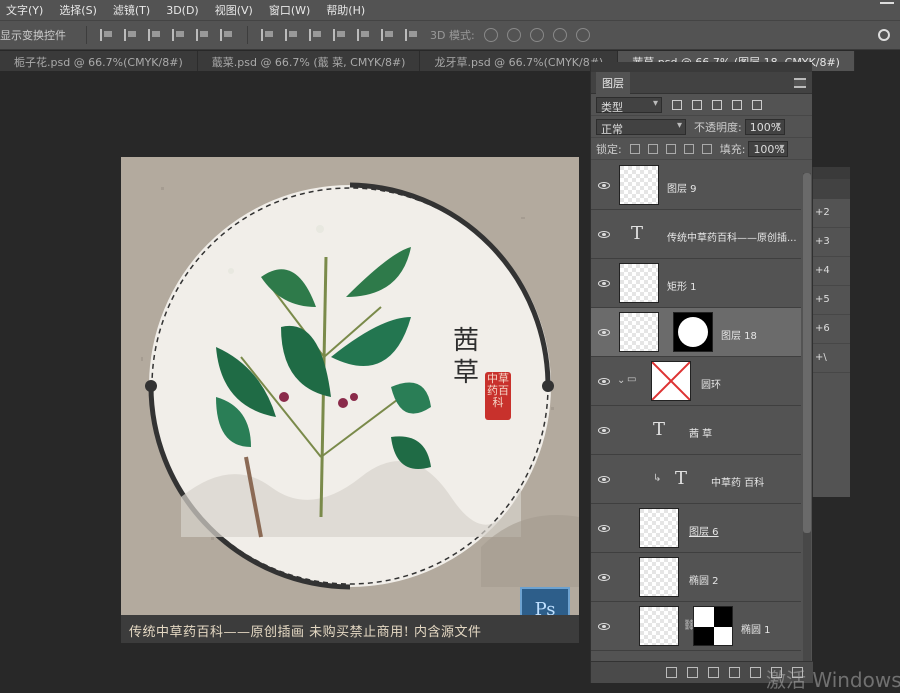 This screenshot has width=900, height=693. Describe the element at coordinates (831, 242) in the screenshot. I see `action-item: +3` at that location.